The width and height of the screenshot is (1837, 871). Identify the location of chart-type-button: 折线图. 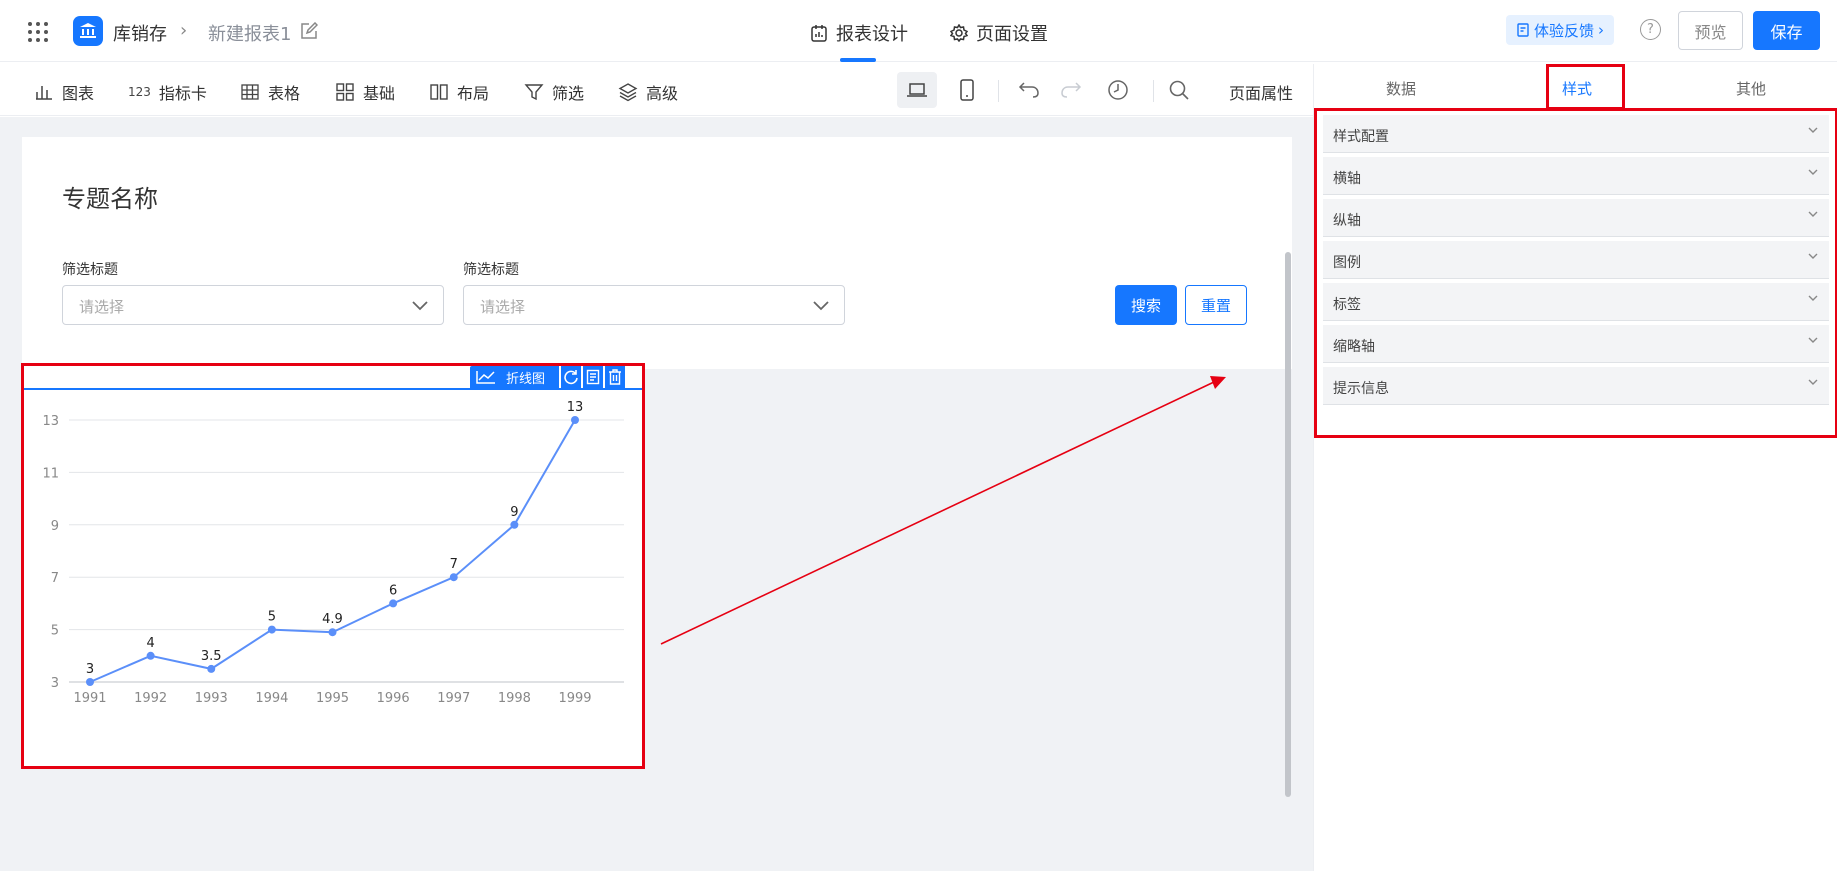
(515, 377).